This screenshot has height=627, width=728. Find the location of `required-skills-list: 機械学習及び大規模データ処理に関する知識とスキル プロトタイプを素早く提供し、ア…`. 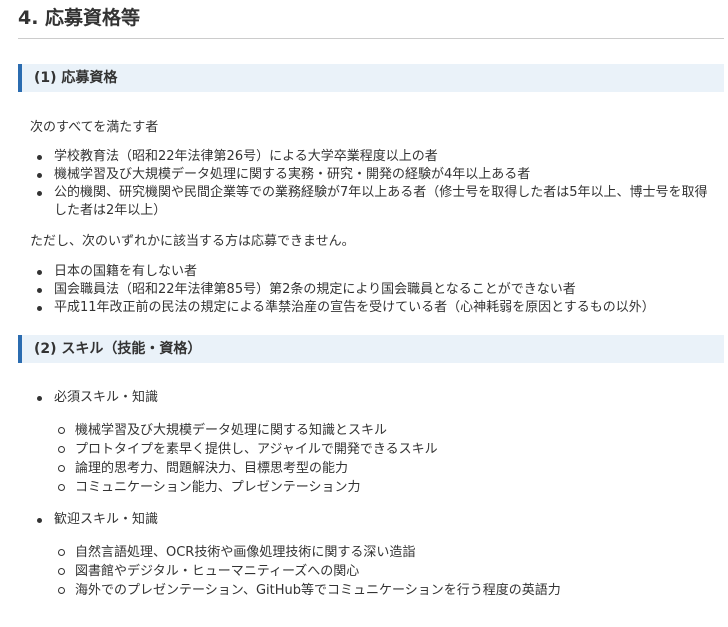

required-skills-list: 機械学習及び大規模データ処理に関する知識とスキル プロトタイプを素早く提供し、ア… is located at coordinates (370, 459).